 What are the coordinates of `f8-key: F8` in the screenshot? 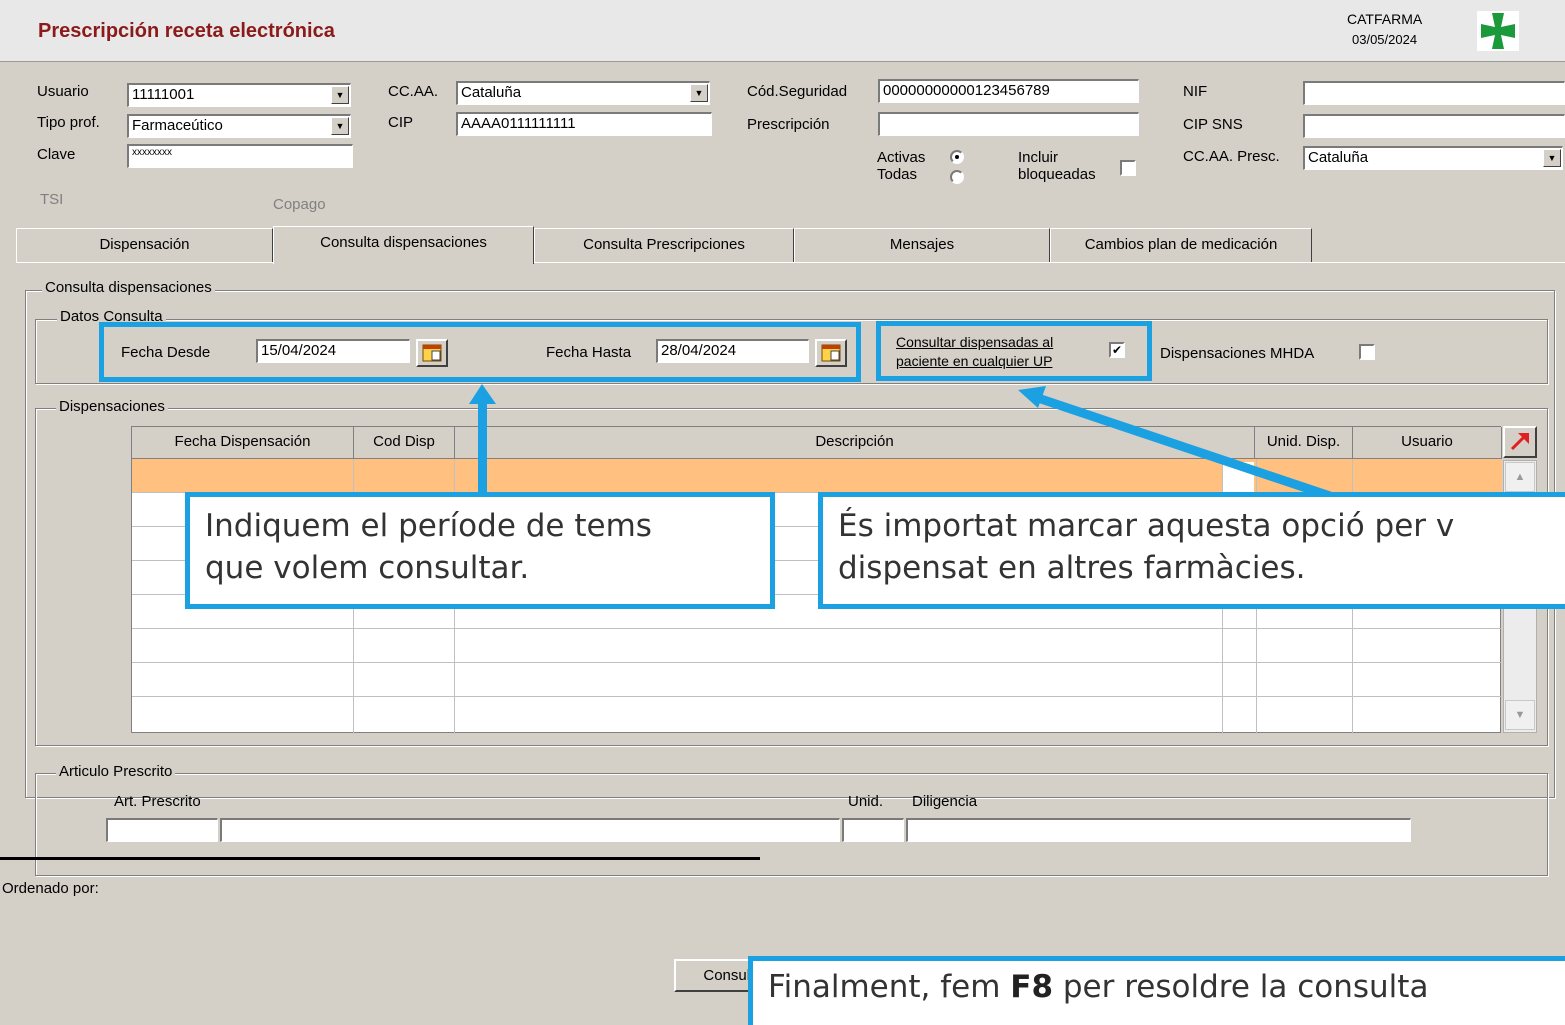 It's located at (1032, 987).